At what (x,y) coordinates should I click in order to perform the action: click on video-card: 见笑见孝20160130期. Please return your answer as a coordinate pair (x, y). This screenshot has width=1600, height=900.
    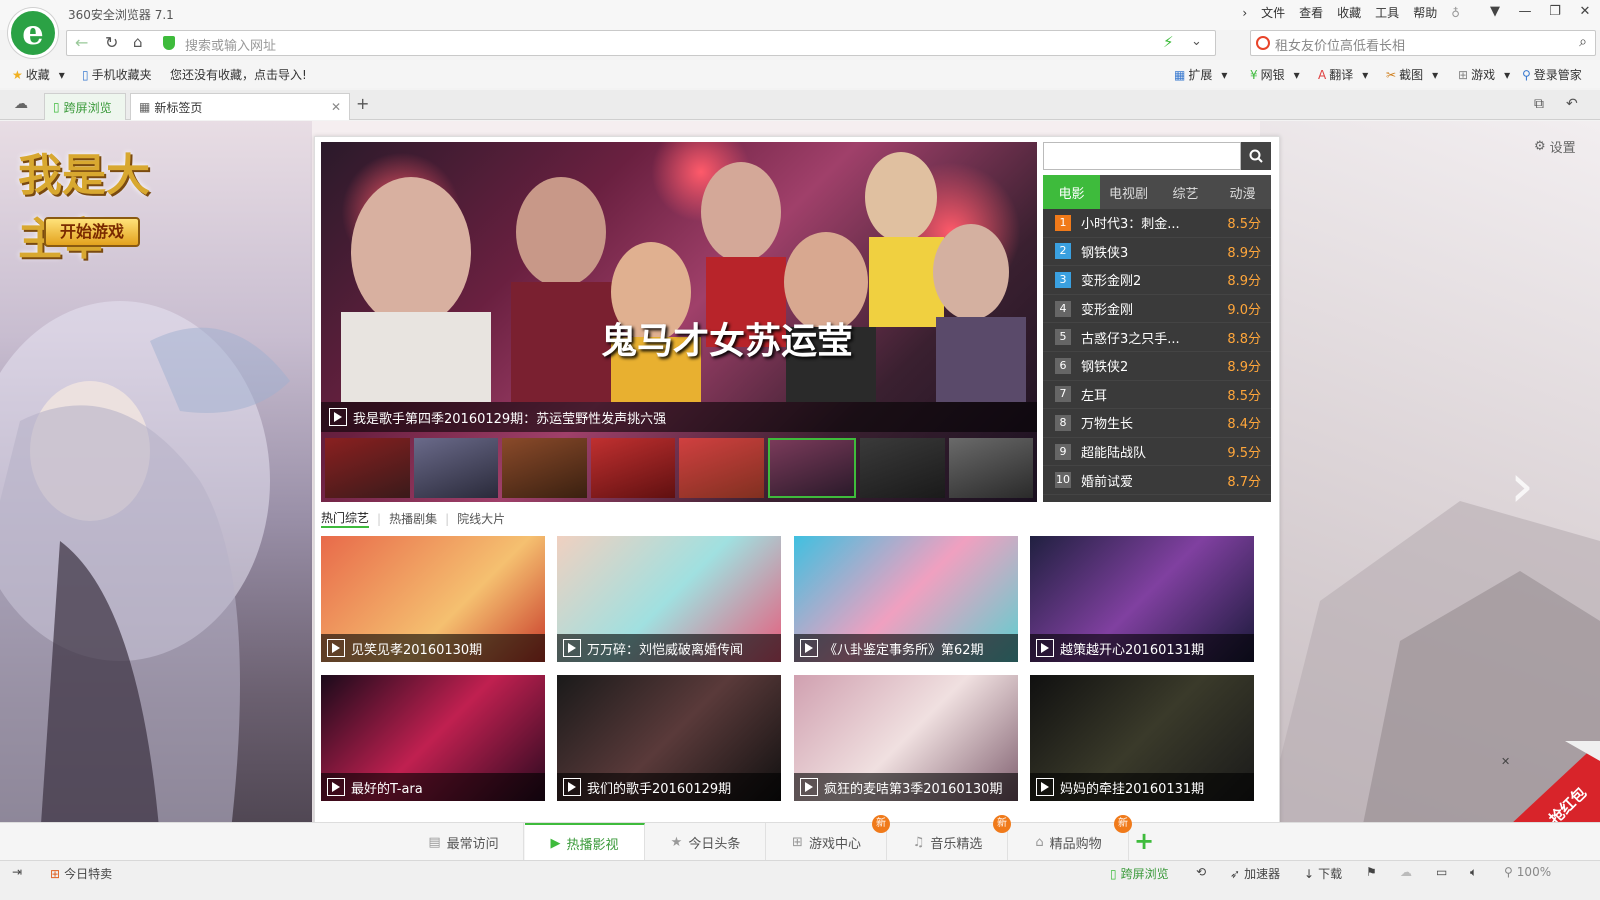
    Looking at the image, I should click on (433, 599).